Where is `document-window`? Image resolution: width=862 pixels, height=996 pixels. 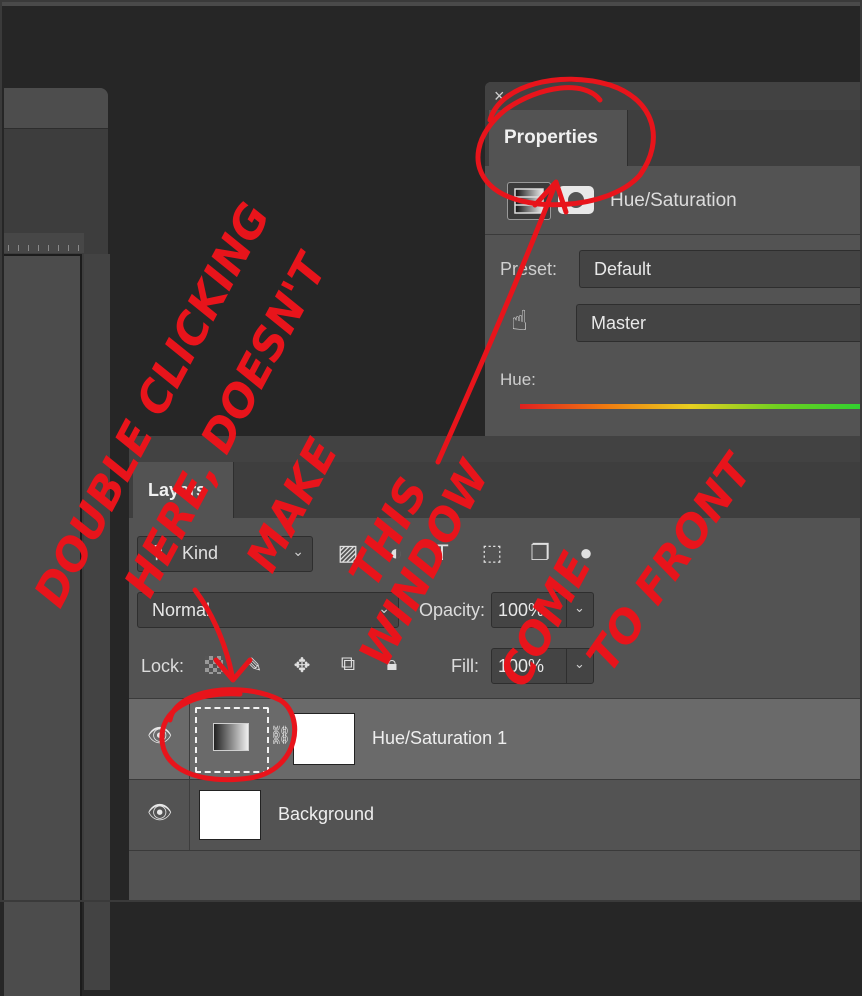
document-window is located at coordinates (57, 542).